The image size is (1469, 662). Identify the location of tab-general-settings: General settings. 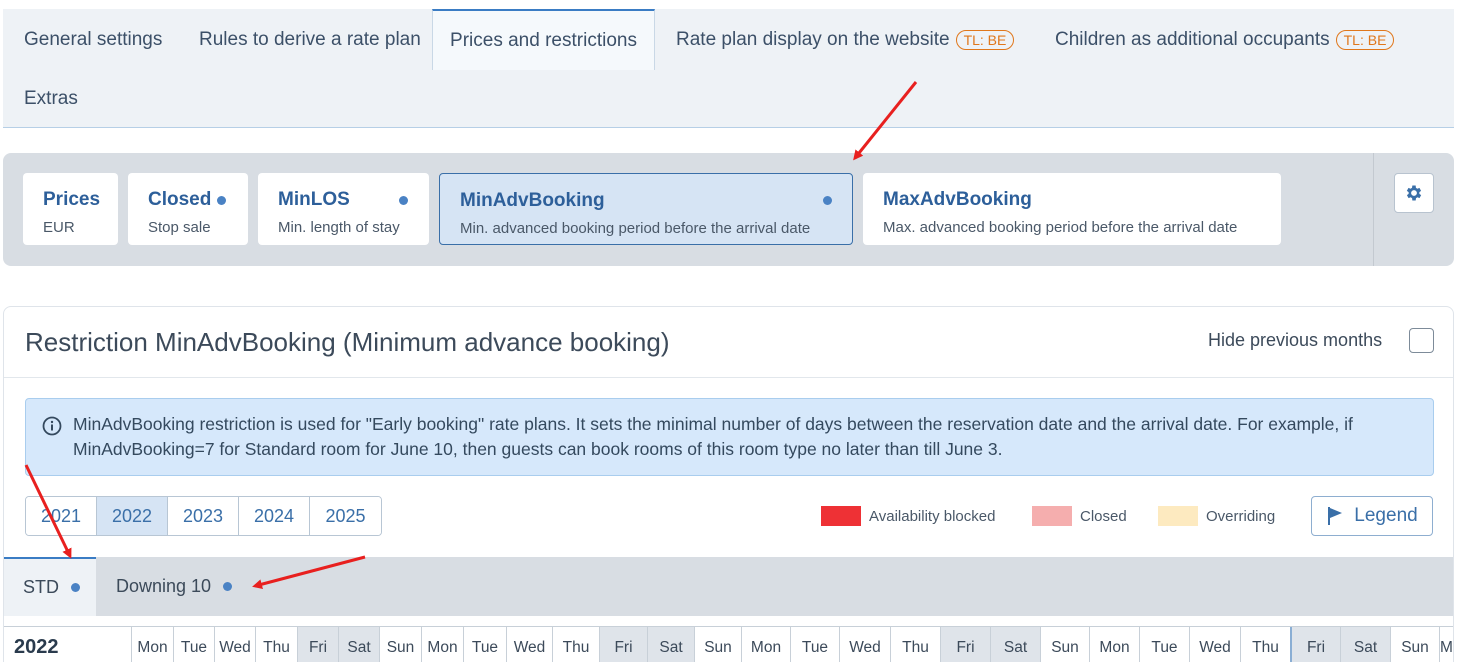
(93, 40).